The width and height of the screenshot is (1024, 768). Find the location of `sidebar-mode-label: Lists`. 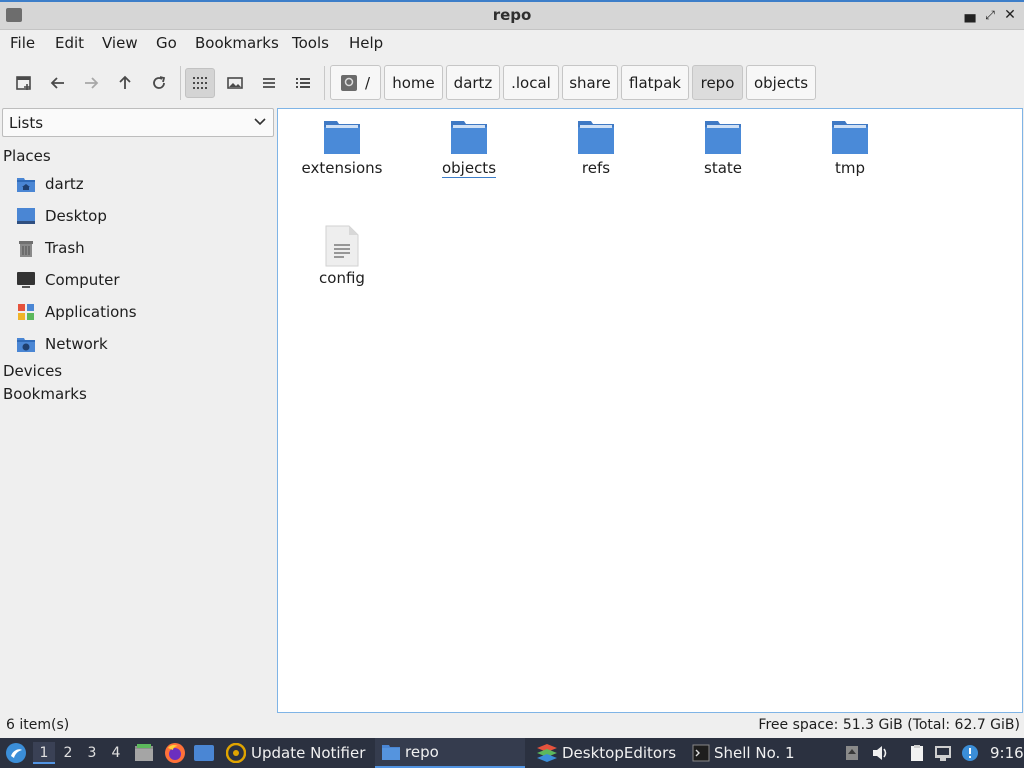

sidebar-mode-label: Lists is located at coordinates (26, 123).